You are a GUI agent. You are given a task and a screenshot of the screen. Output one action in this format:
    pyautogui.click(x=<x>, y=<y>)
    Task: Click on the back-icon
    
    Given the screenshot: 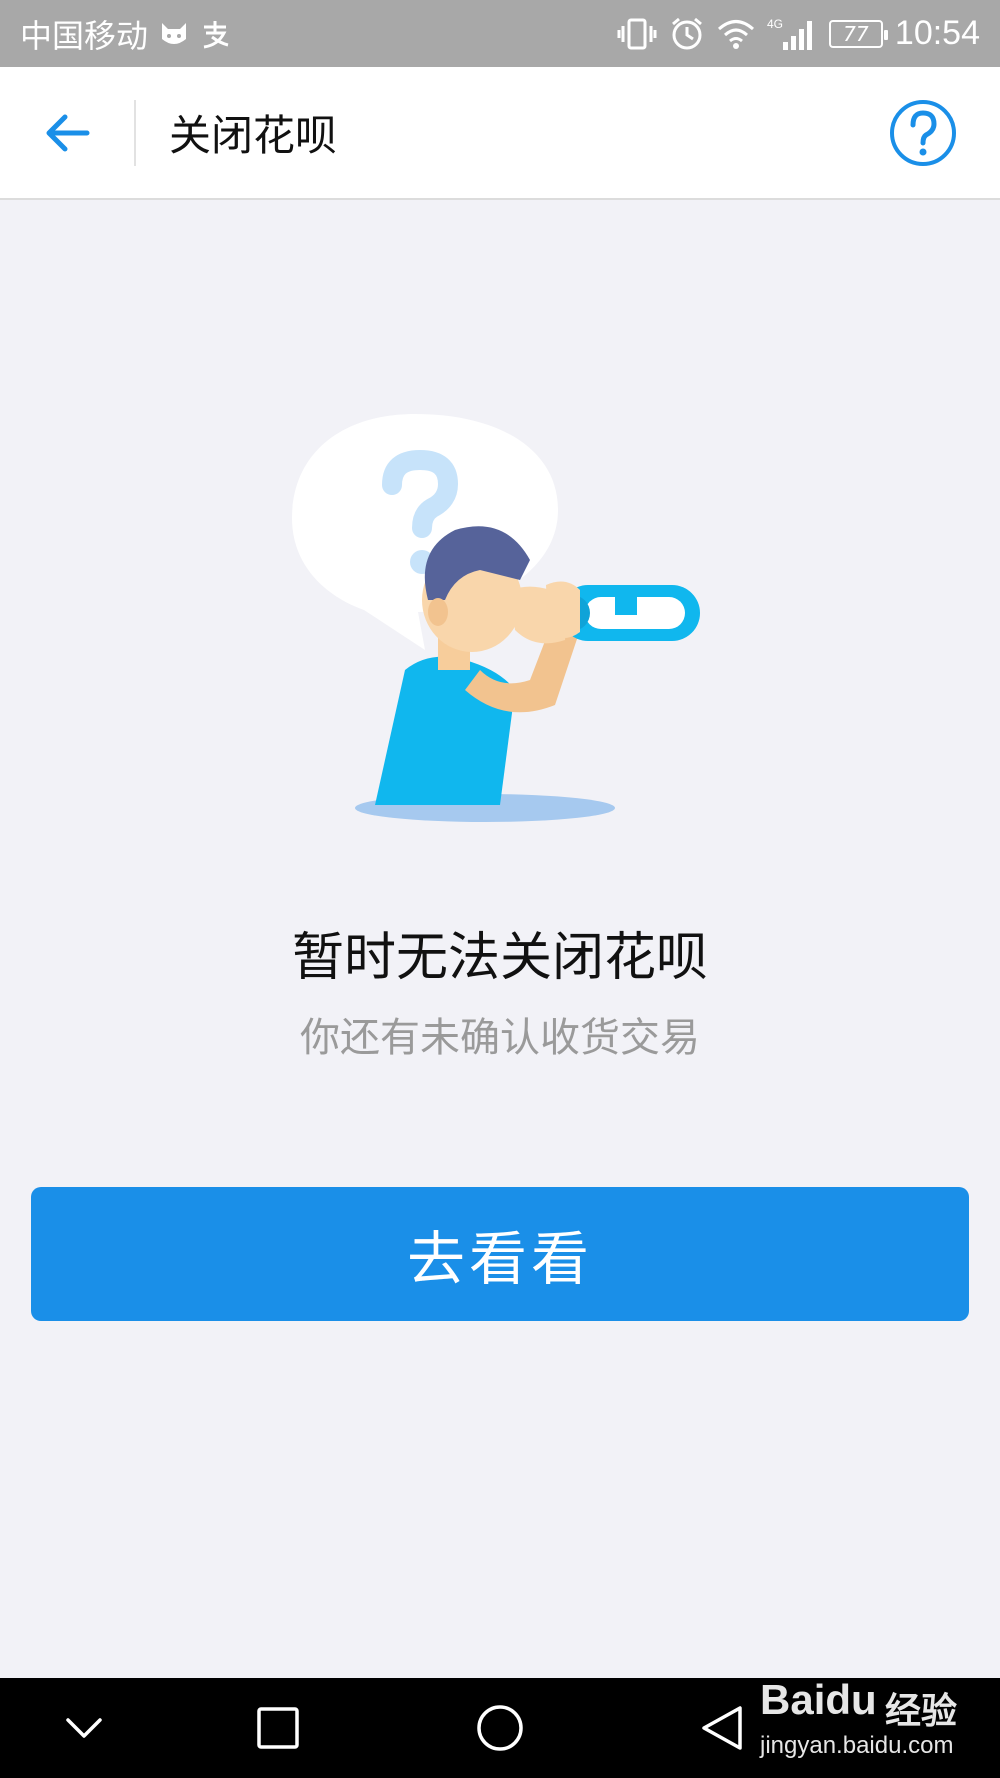 What is the action you would take?
    pyautogui.click(x=722, y=1728)
    